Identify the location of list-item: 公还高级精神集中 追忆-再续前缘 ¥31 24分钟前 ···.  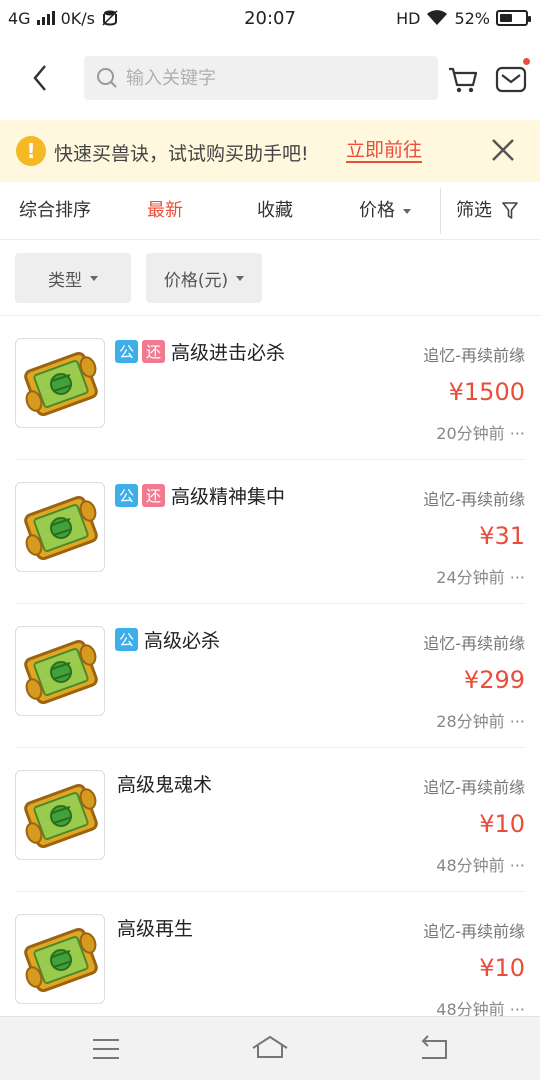
(270, 532).